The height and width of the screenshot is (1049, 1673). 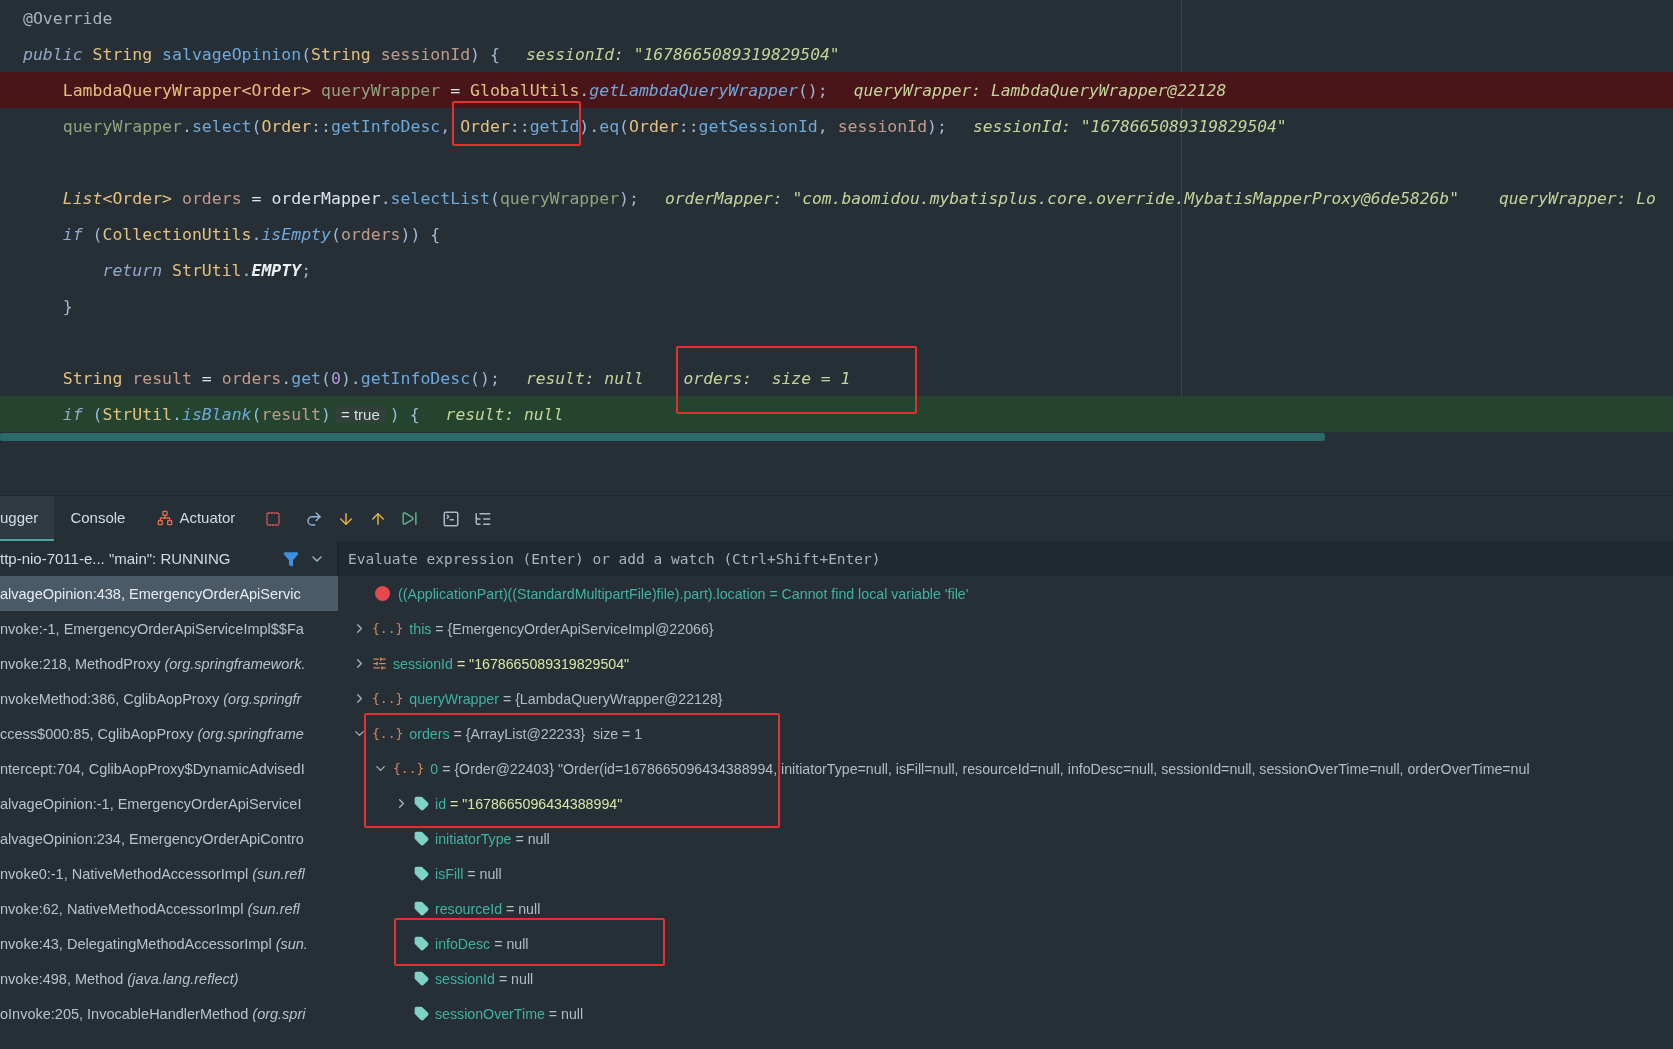 What do you see at coordinates (767, 378) in the screenshot?
I see `inline-value-hint: orders: size = 1` at bounding box center [767, 378].